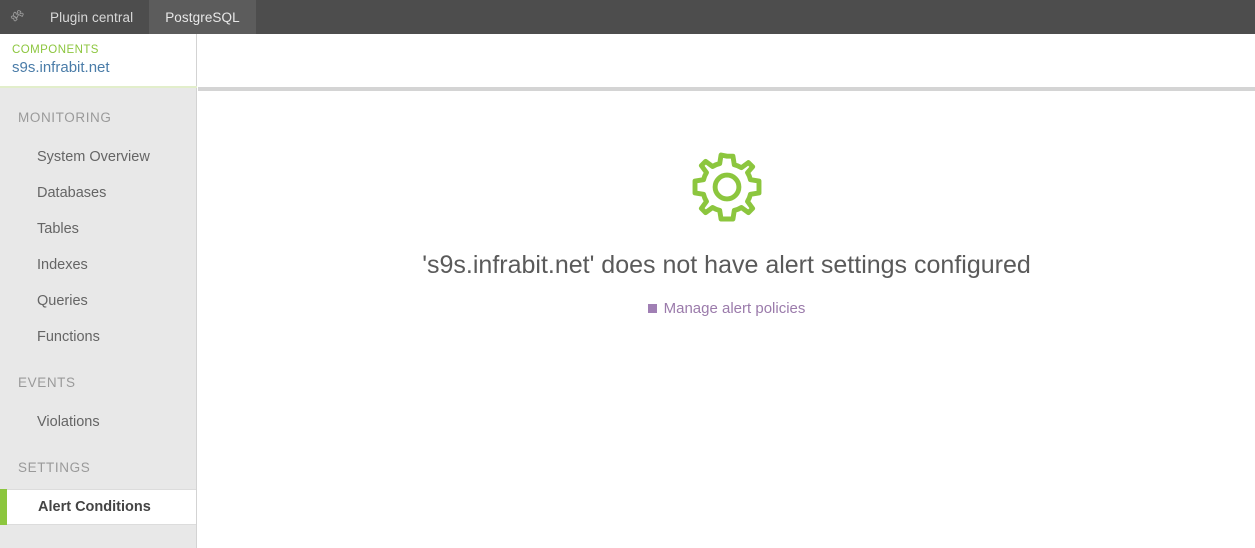 The height and width of the screenshot is (548, 1255). I want to click on tab-plugin-central: Plugin central, so click(91, 17).